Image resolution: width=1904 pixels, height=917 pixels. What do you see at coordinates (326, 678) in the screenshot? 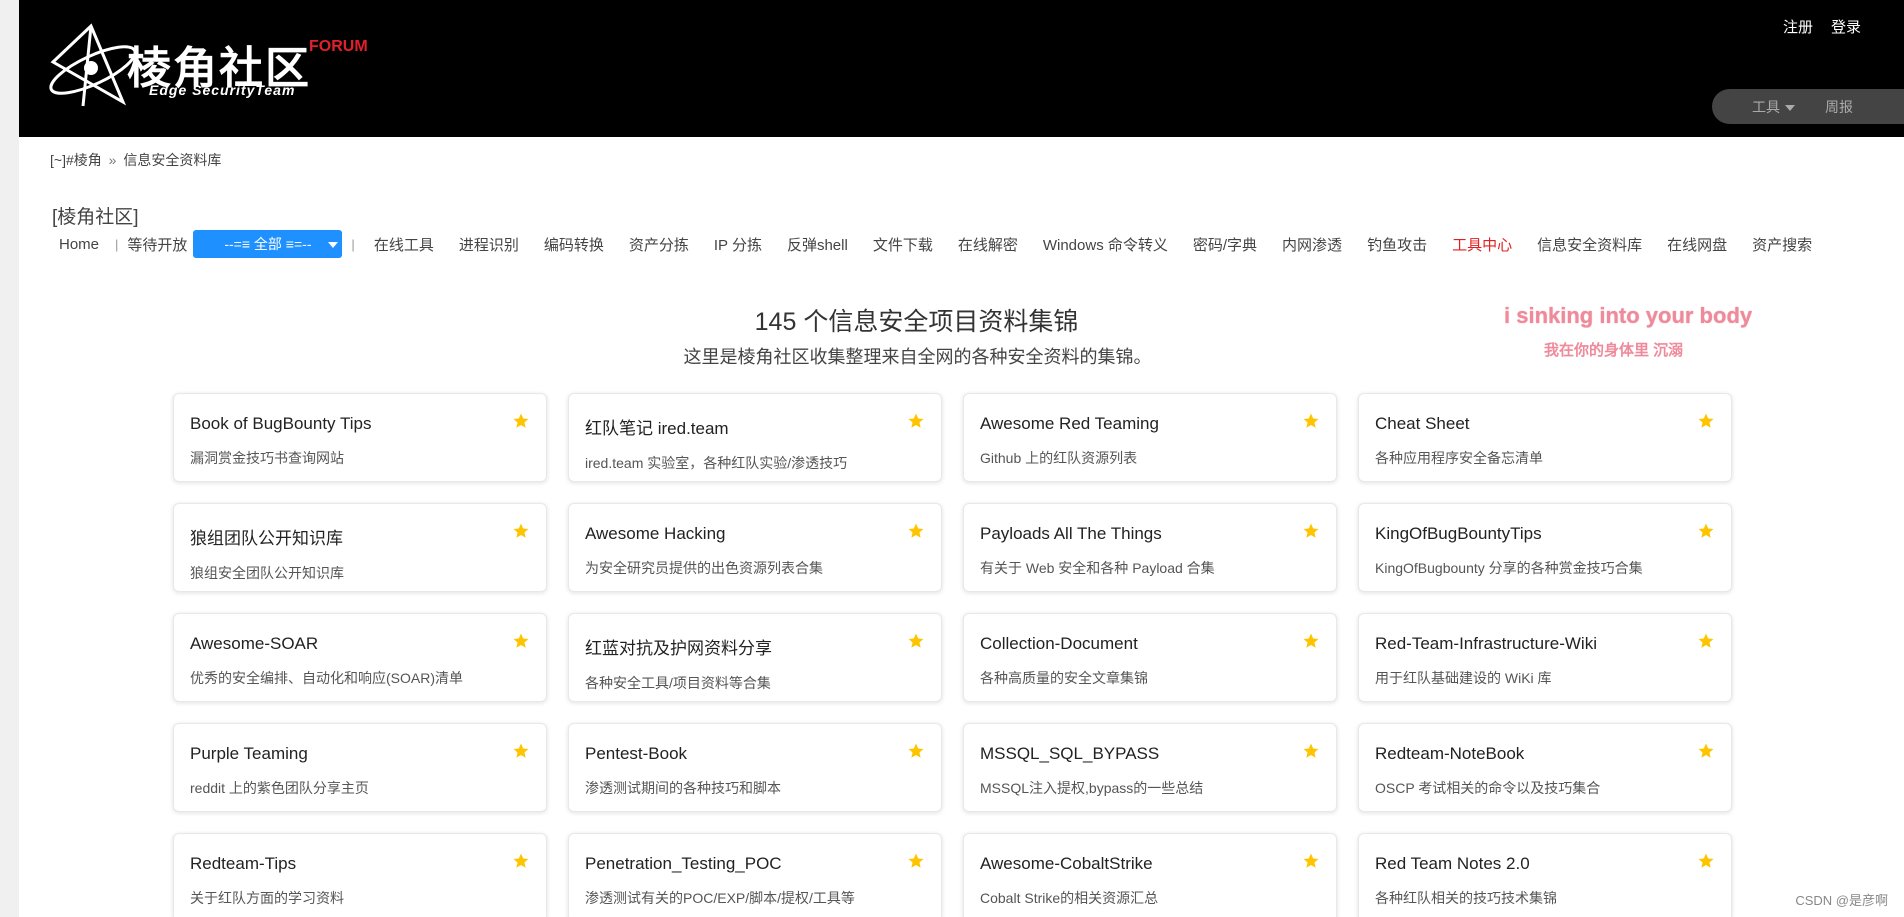
I see `resource-card-description: 优秀的安全编排、自动化和响应(SOAR)清单` at bounding box center [326, 678].